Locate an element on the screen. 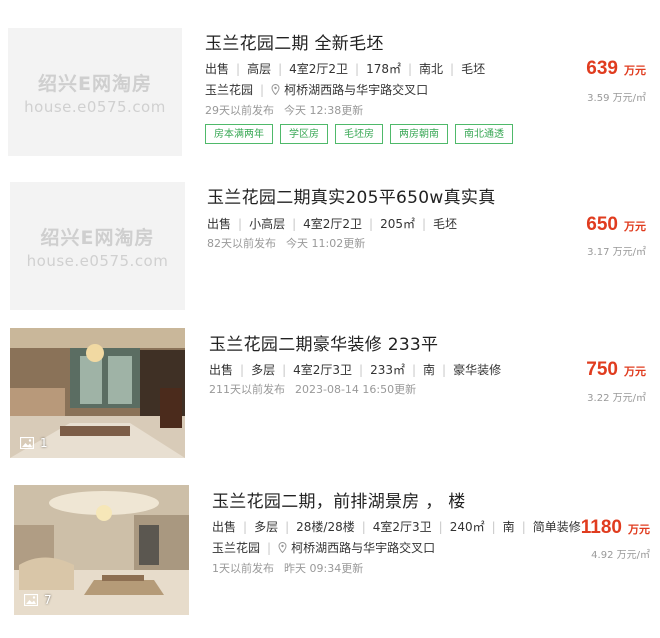 This screenshot has width=660, height=638. posted-time: 1天以前发布 is located at coordinates (243, 568).